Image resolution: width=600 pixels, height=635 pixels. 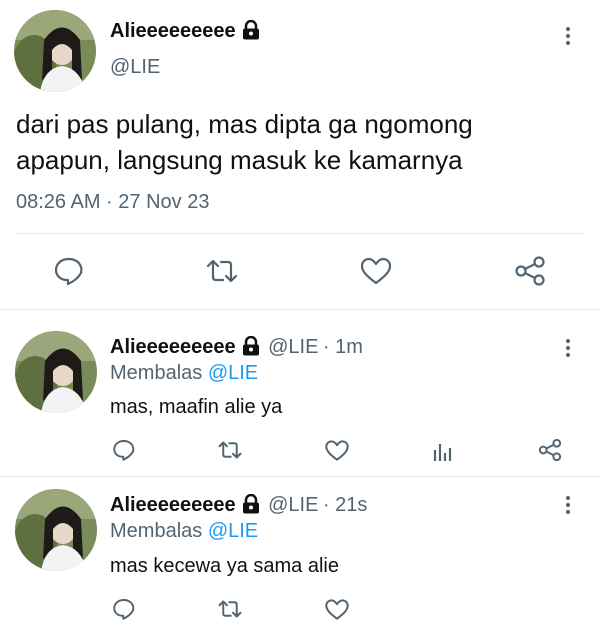 I want to click on tweet-timestamp: 08:26 AM · 27 Nov 23, so click(x=112, y=202).